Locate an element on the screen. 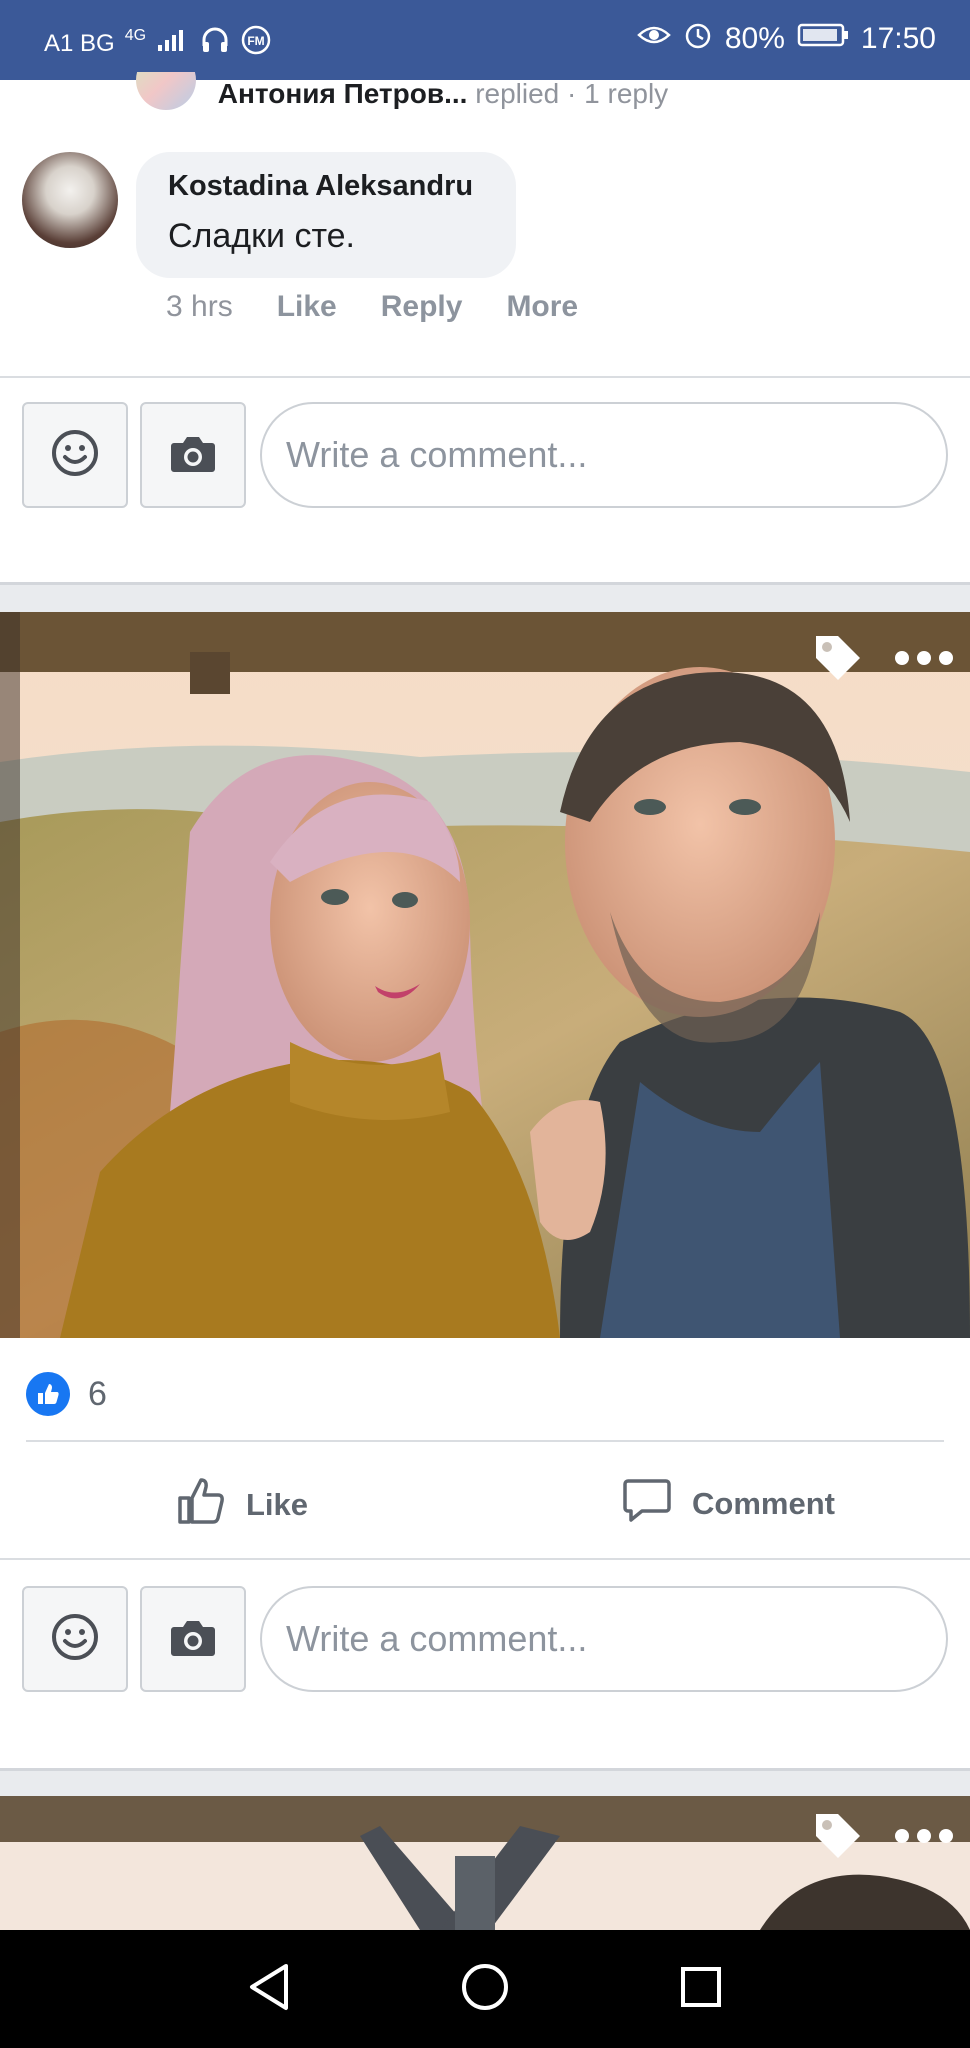 This screenshot has width=970, height=2048. reaction-like-icon is located at coordinates (48, 1394).